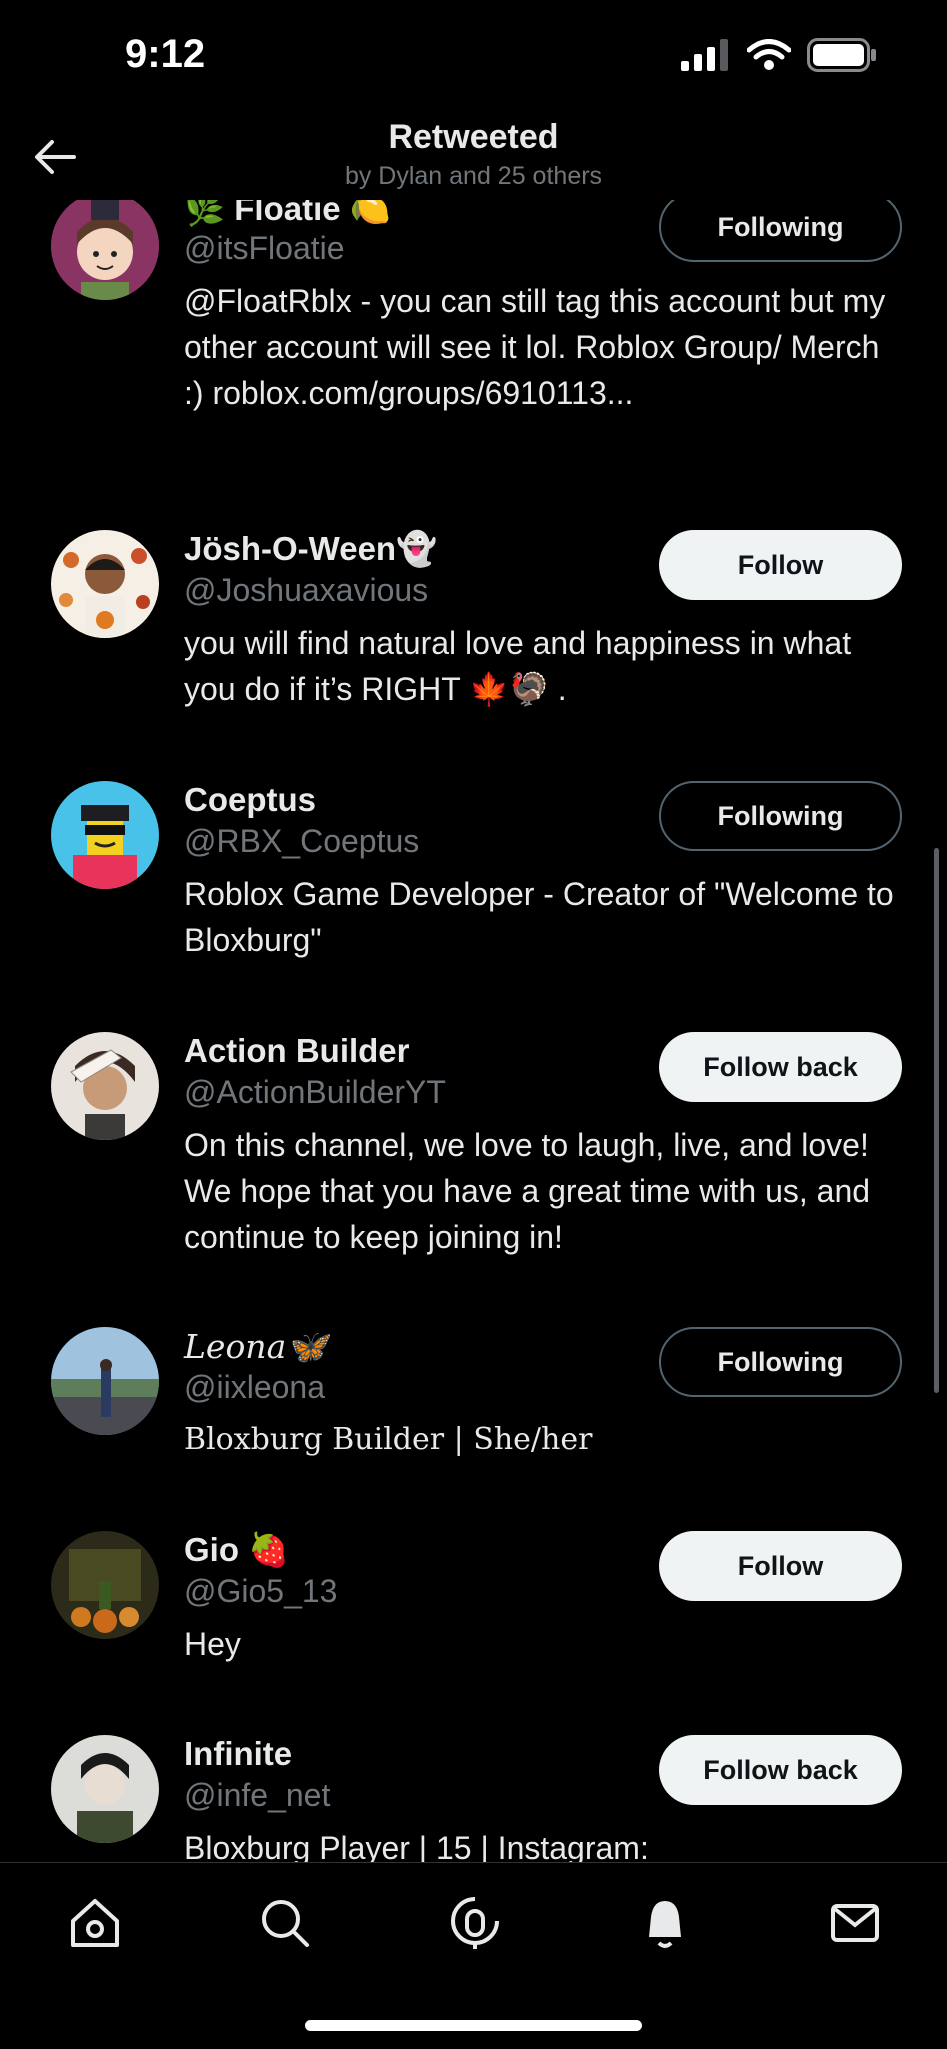 Image resolution: width=947 pixels, height=2049 pixels. Describe the element at coordinates (255, 1347) in the screenshot. I see `display-name: Leona🦋` at that location.